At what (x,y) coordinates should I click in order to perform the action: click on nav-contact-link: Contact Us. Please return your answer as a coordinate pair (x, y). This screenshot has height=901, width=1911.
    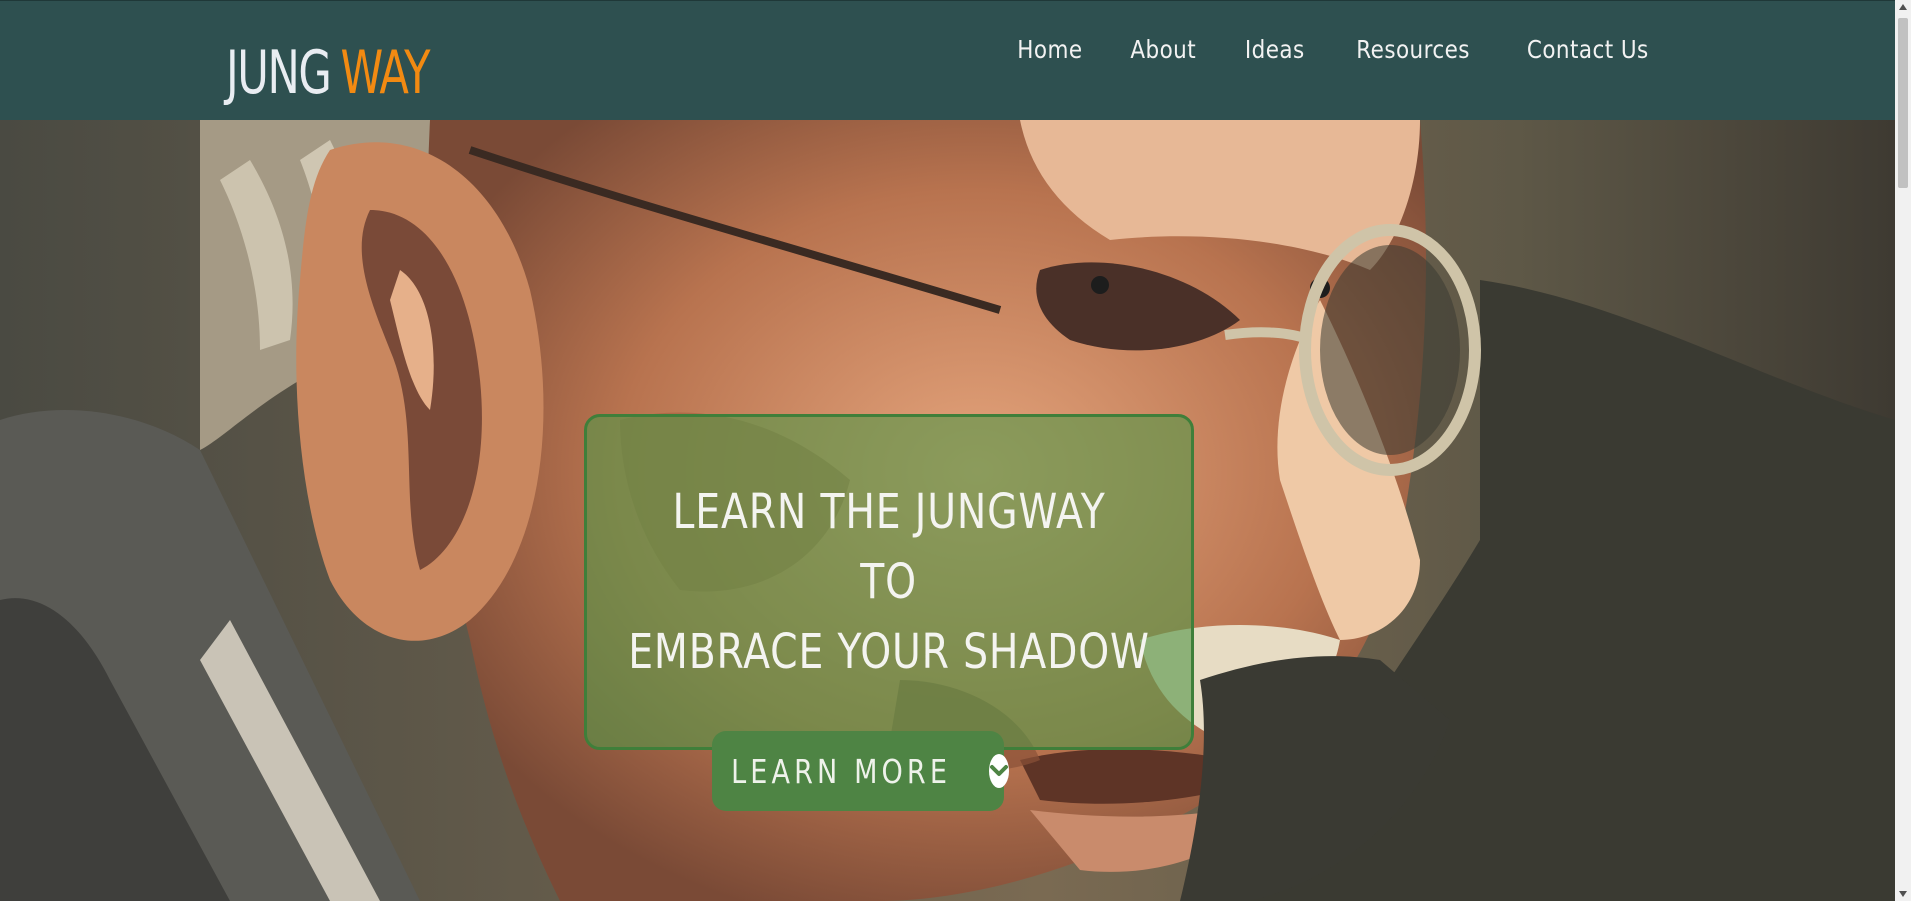
    Looking at the image, I should click on (1588, 49).